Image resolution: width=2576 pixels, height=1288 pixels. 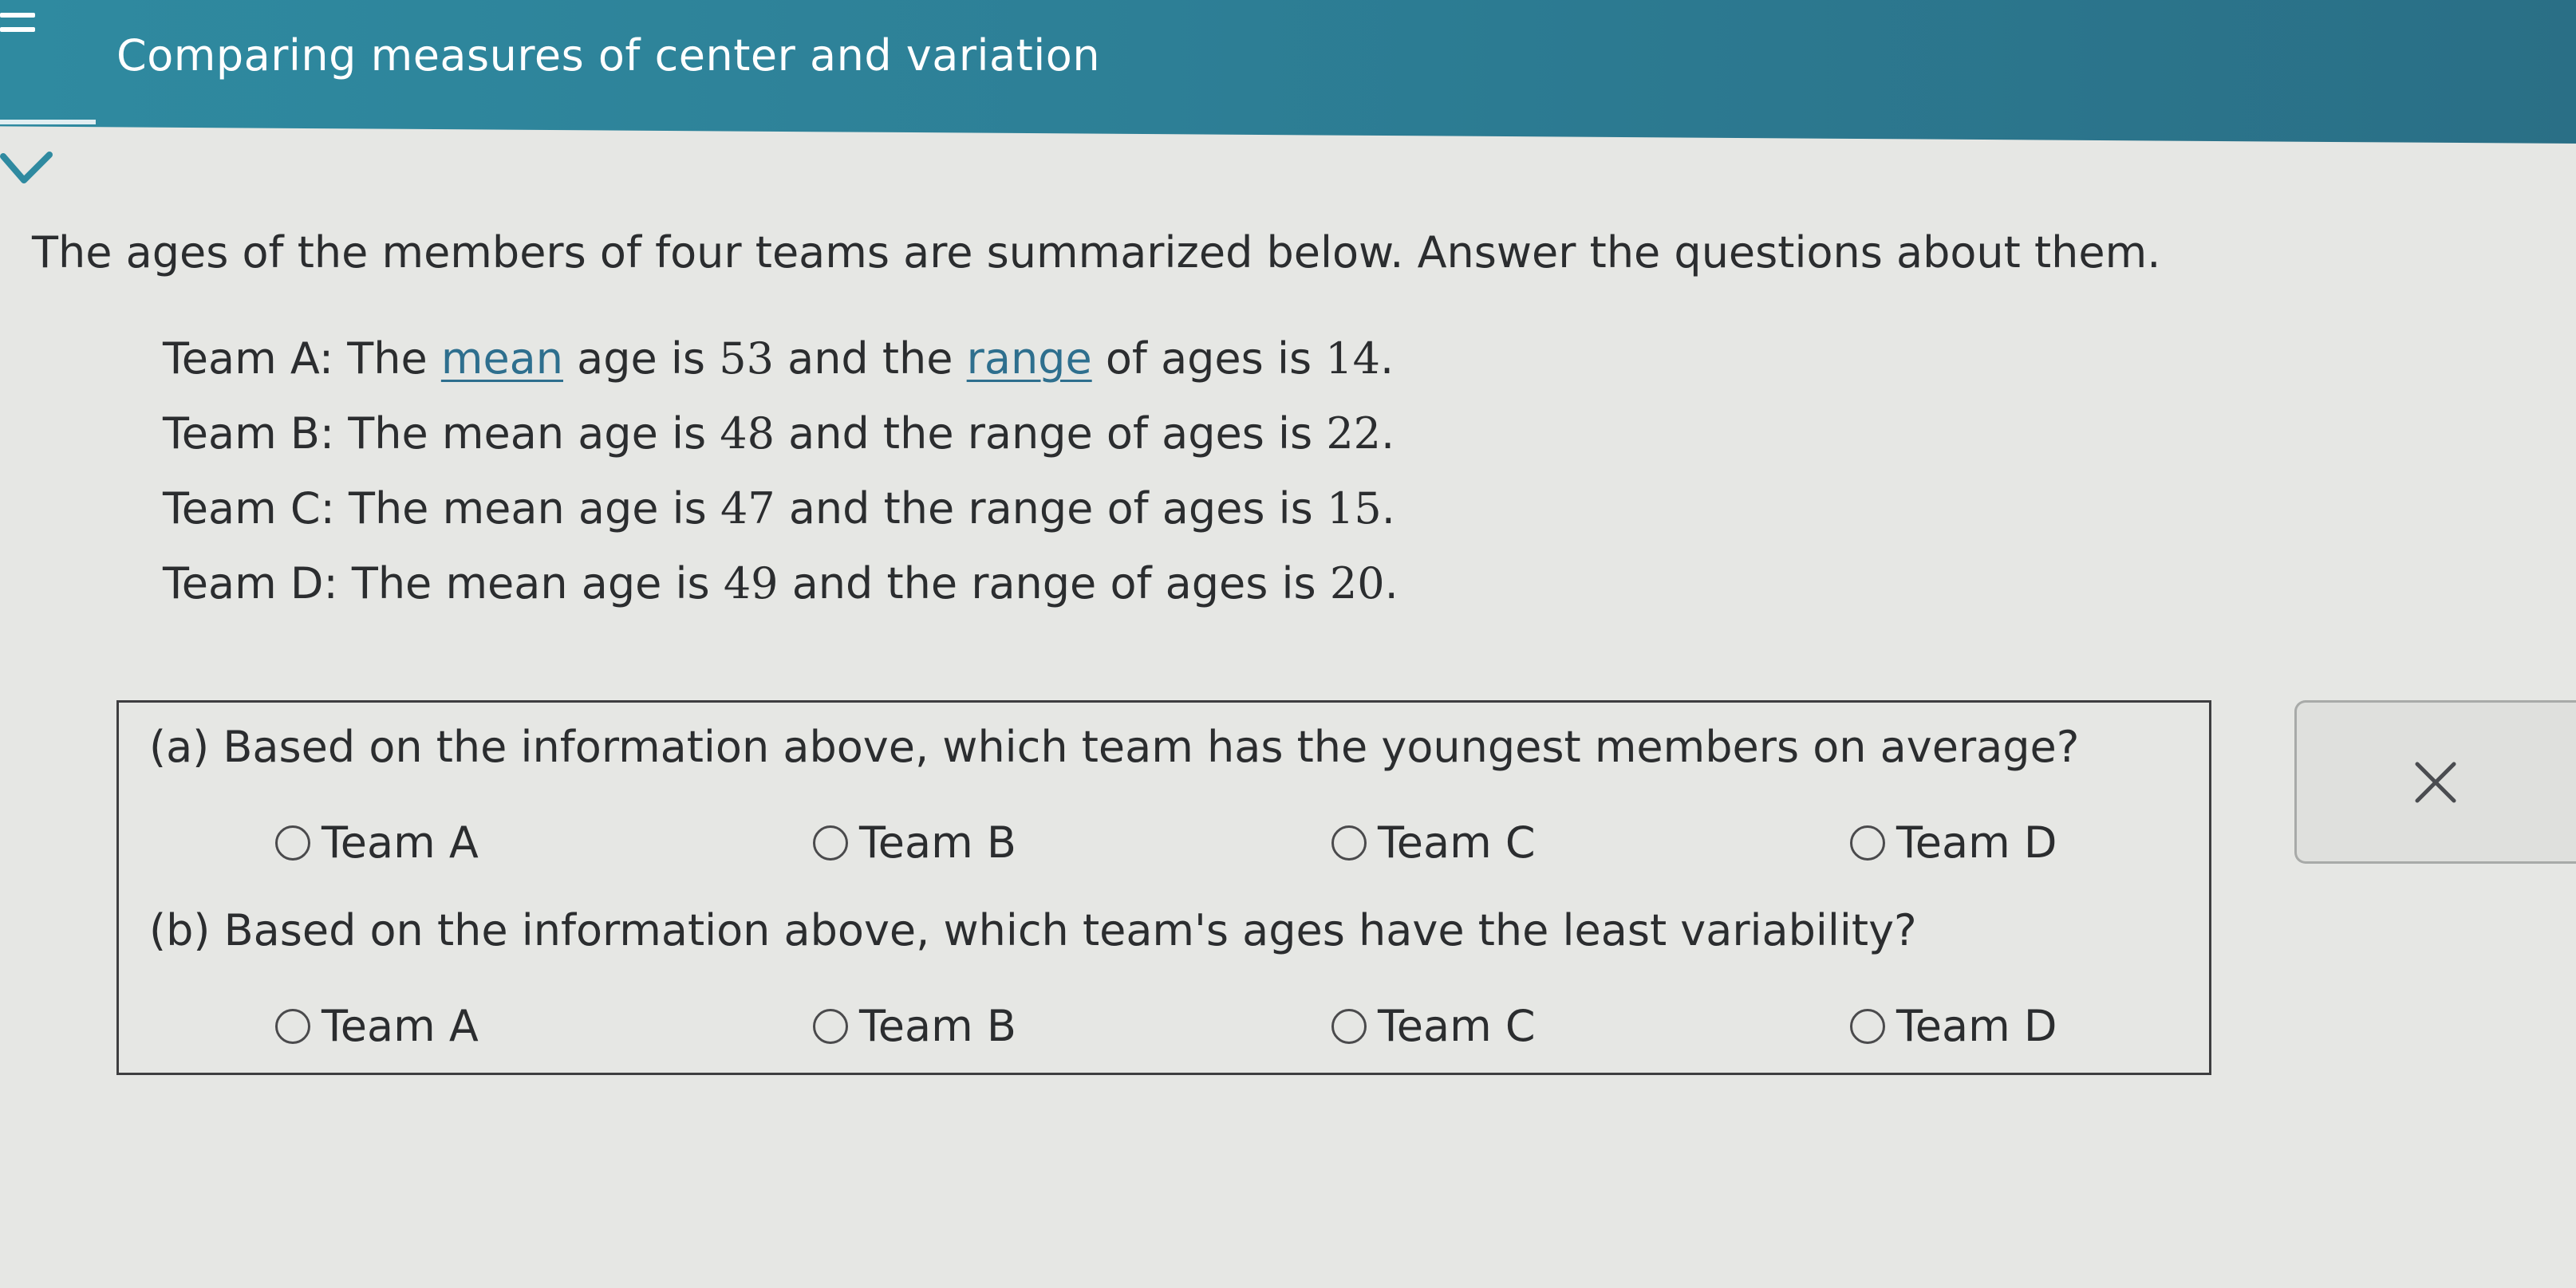 What do you see at coordinates (2436, 782) in the screenshot?
I see `close-icon` at bounding box center [2436, 782].